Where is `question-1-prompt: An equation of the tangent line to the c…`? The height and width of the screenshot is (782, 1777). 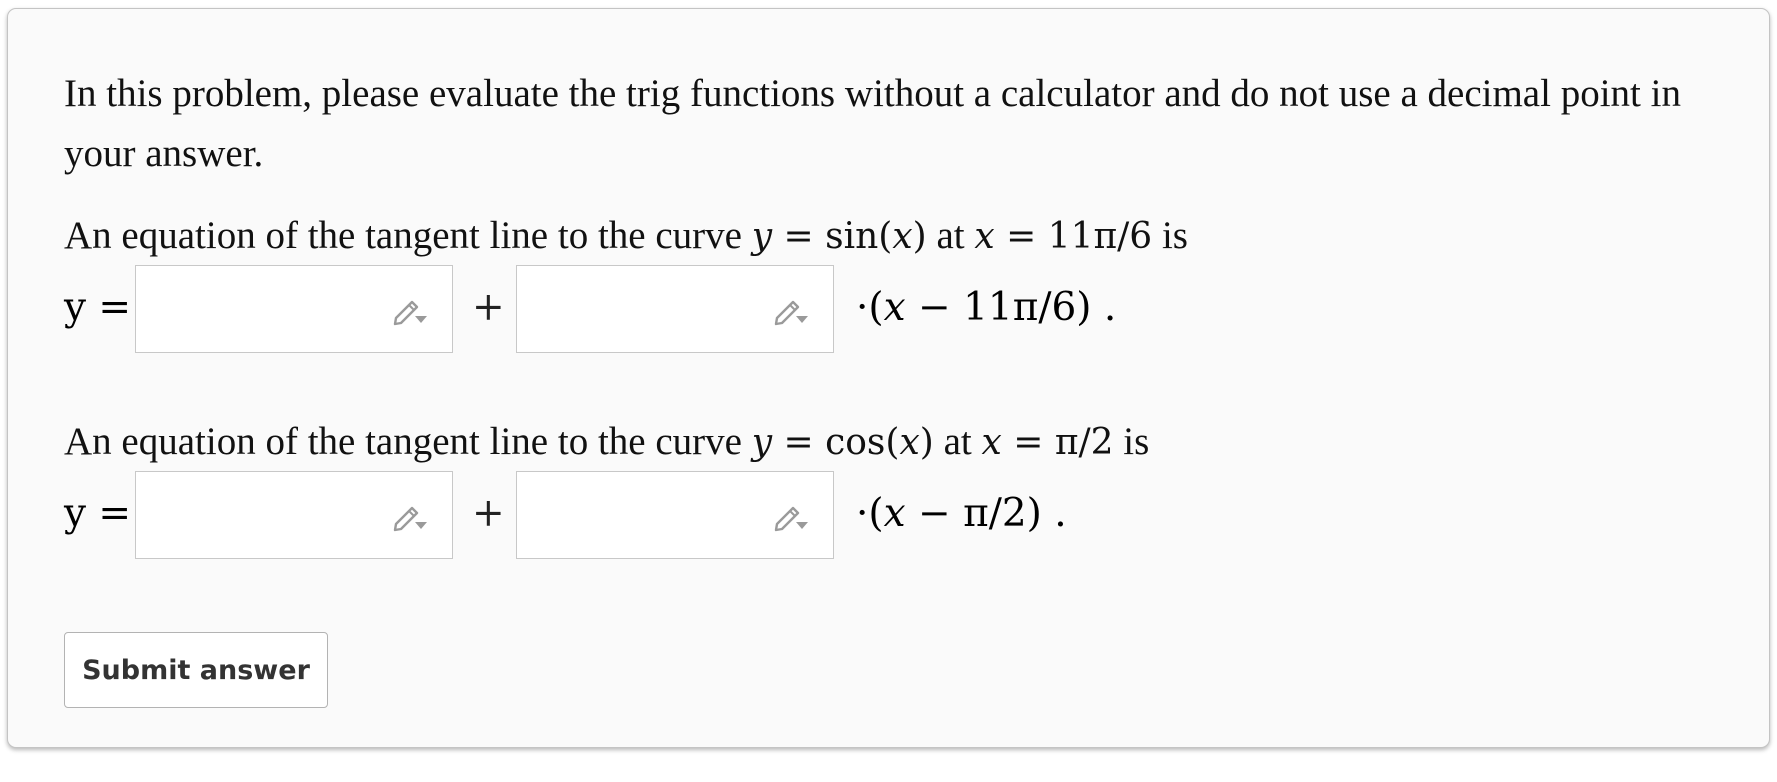
question-1-prompt: An equation of the tangent line to the c… is located at coordinates (626, 235).